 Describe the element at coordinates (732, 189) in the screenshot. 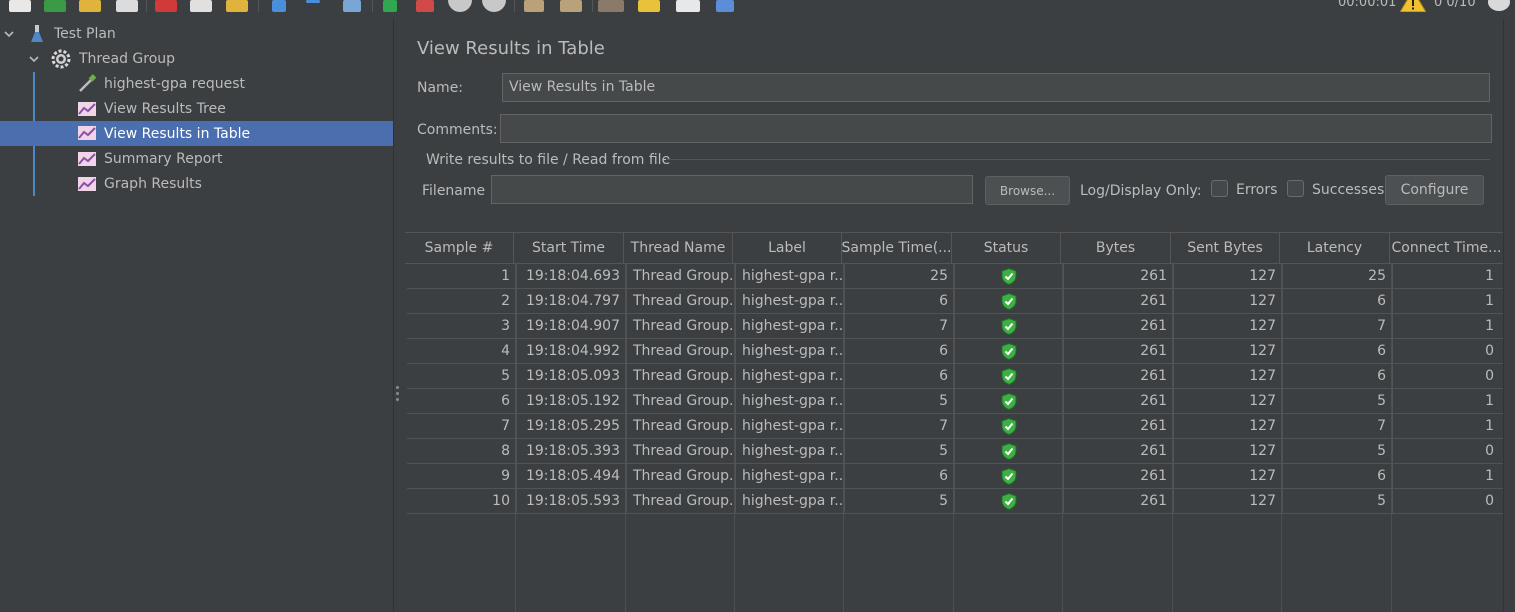

I see `filename-field` at that location.